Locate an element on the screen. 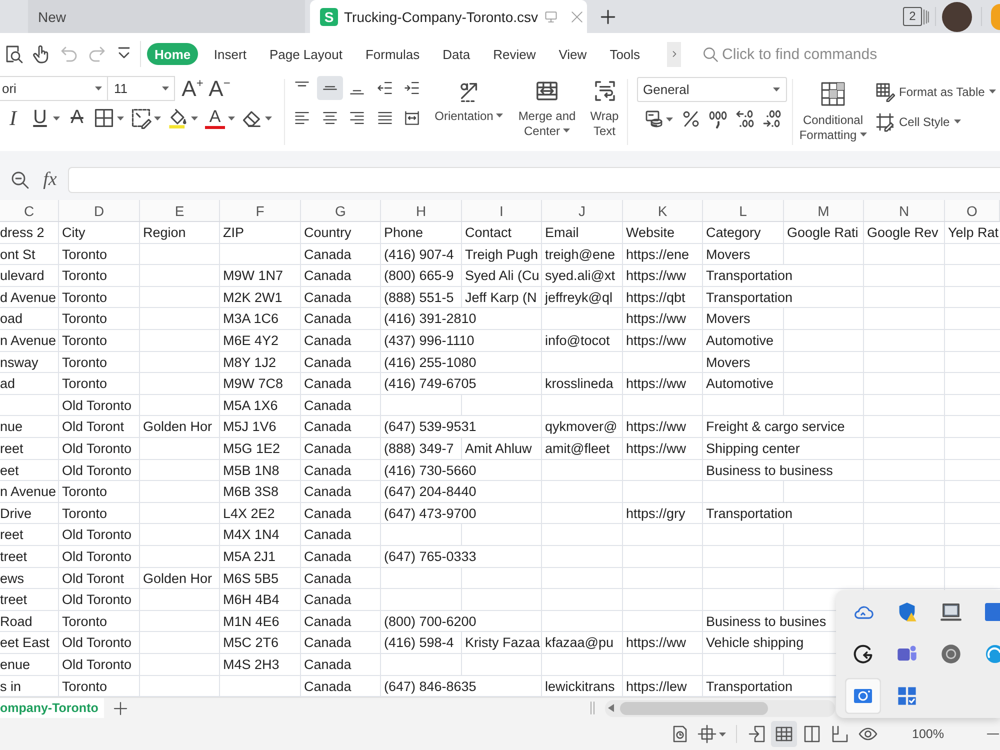  command-search-field: Click to find commands is located at coordinates (792, 54).